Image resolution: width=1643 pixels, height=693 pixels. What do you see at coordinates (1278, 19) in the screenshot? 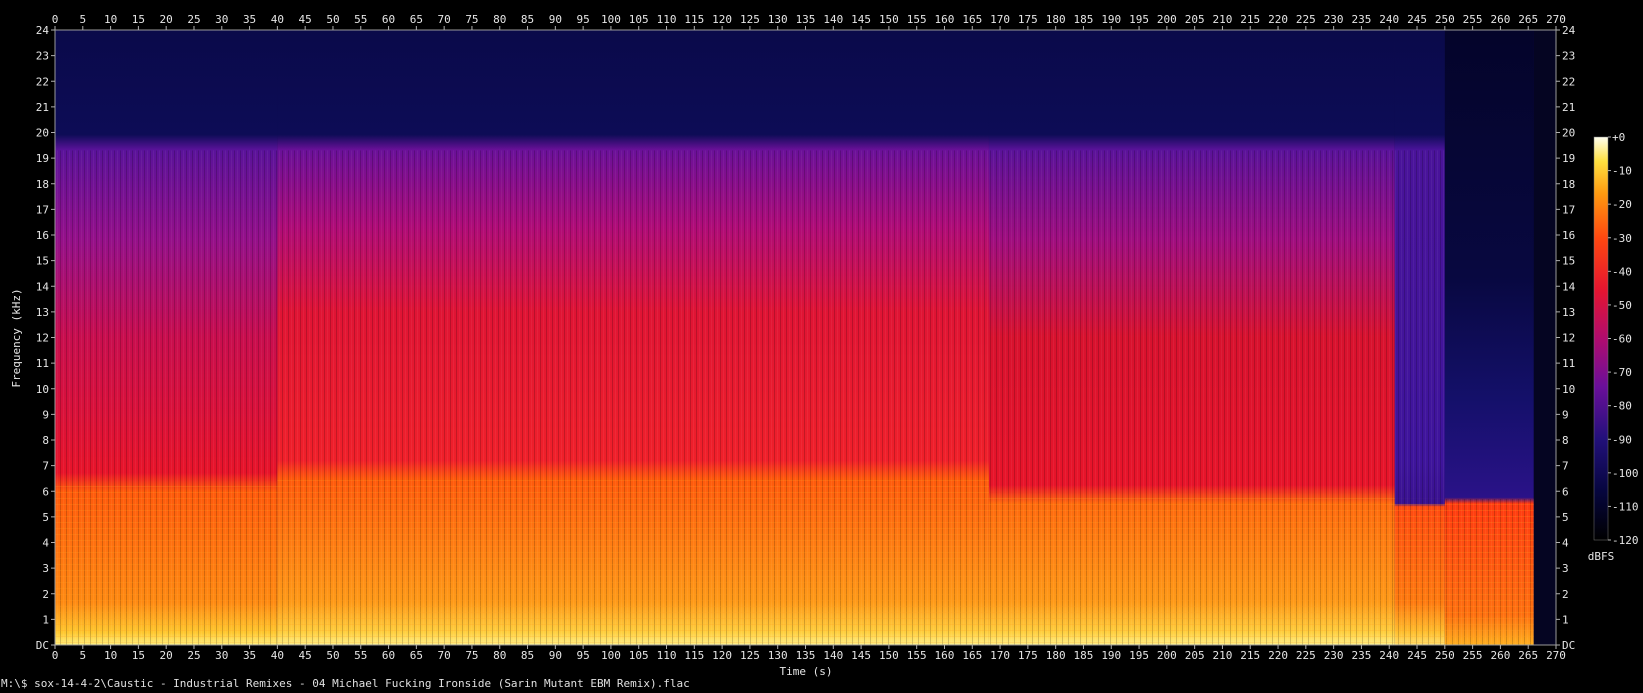
I see `x-tick-label-top: 220` at bounding box center [1278, 19].